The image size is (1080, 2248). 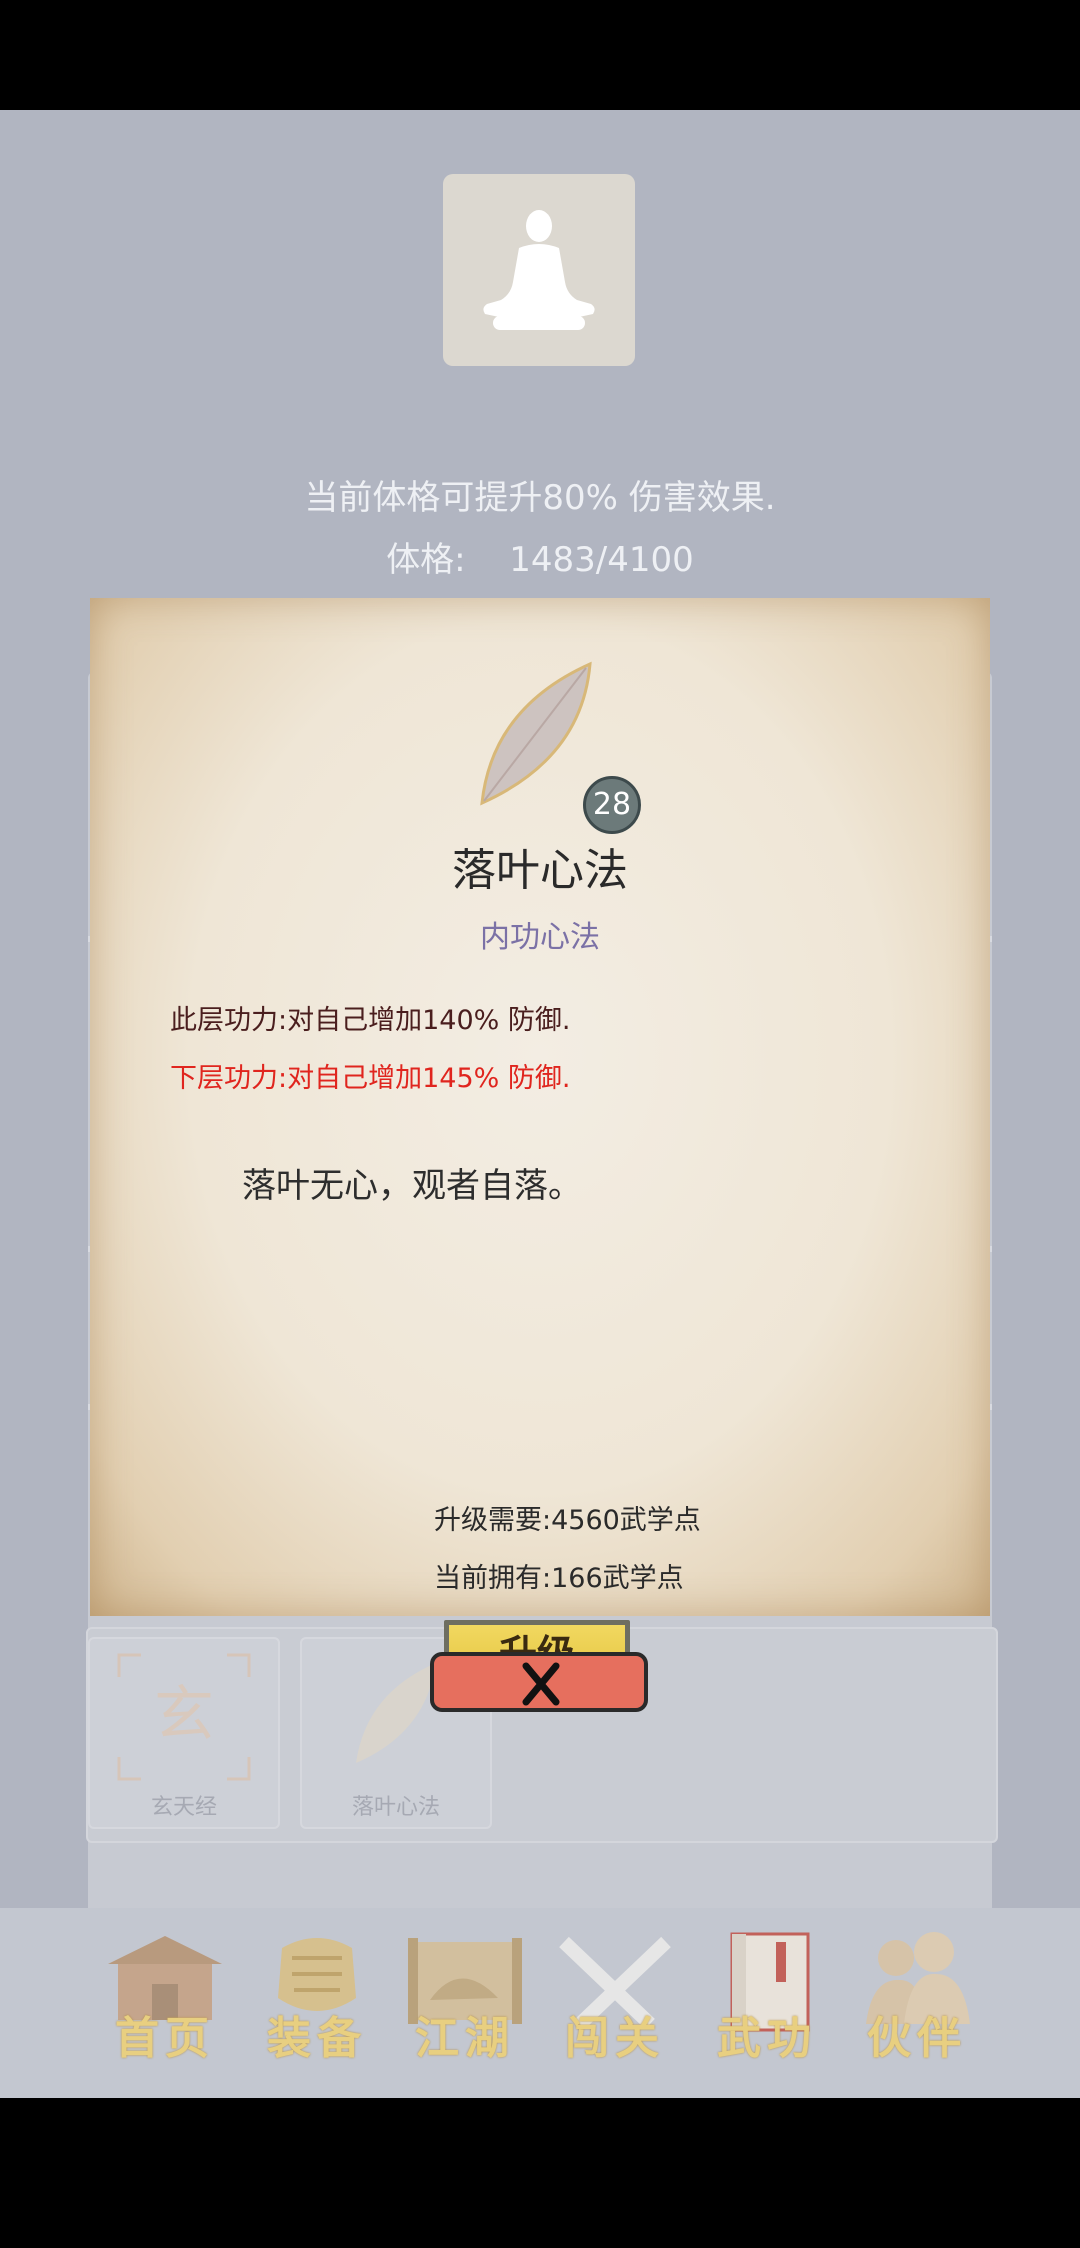 What do you see at coordinates (370, 1078) in the screenshot?
I see `next-layer-effect: 下层功力:对自己增加145% 防御.` at bounding box center [370, 1078].